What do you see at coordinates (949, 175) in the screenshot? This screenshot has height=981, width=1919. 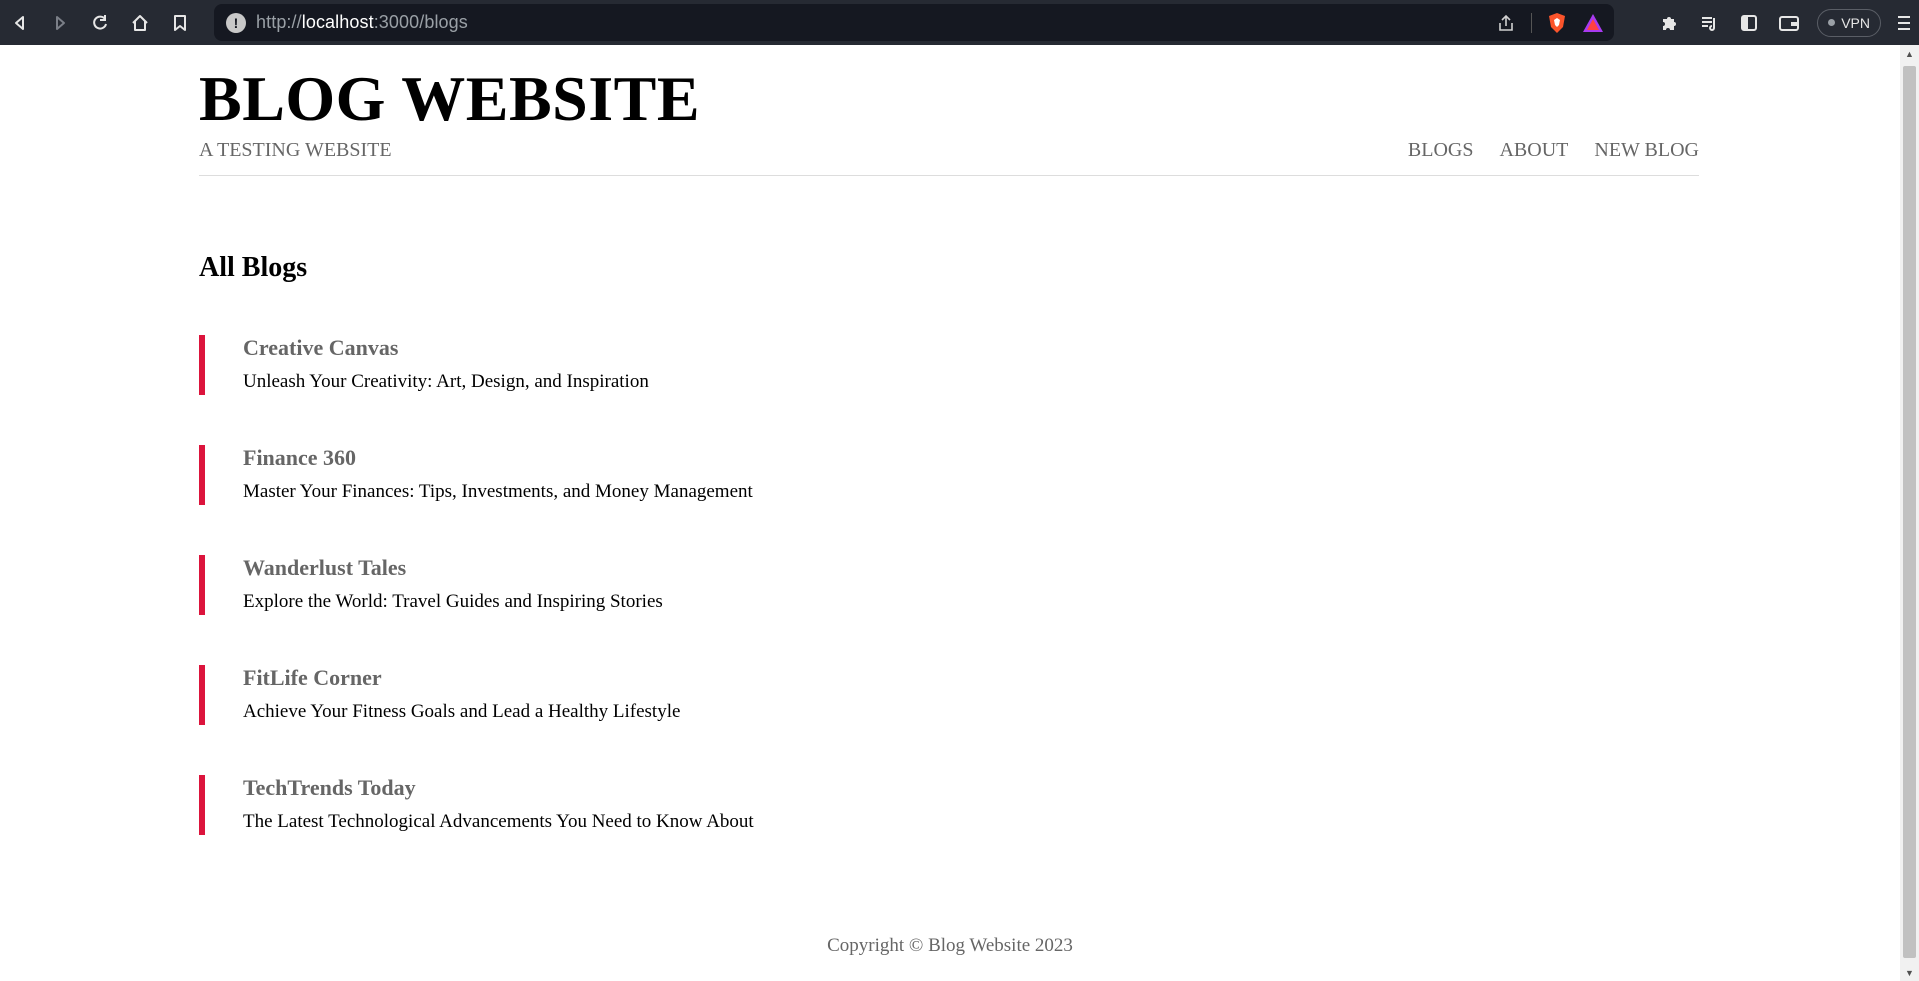 I see `header-divider` at bounding box center [949, 175].